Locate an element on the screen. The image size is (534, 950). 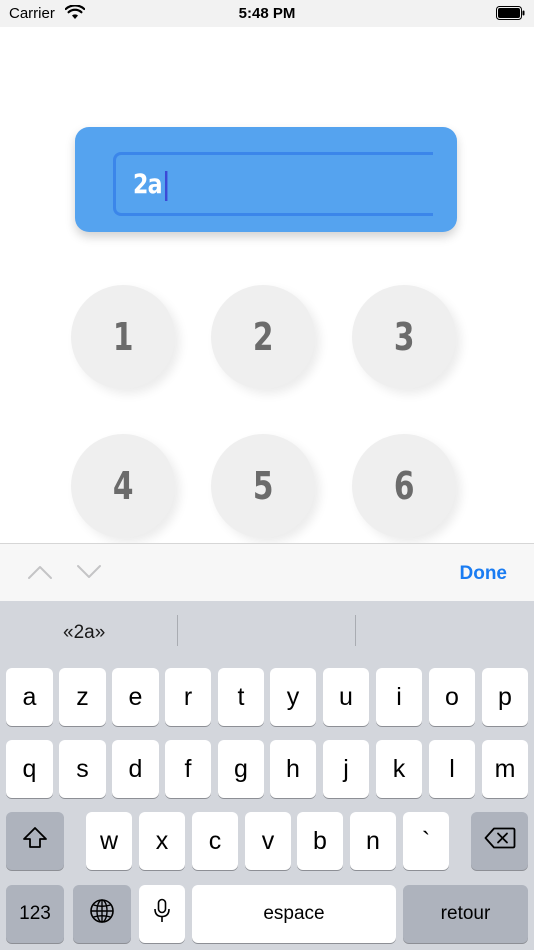
key-t: t is located at coordinates (241, 697).